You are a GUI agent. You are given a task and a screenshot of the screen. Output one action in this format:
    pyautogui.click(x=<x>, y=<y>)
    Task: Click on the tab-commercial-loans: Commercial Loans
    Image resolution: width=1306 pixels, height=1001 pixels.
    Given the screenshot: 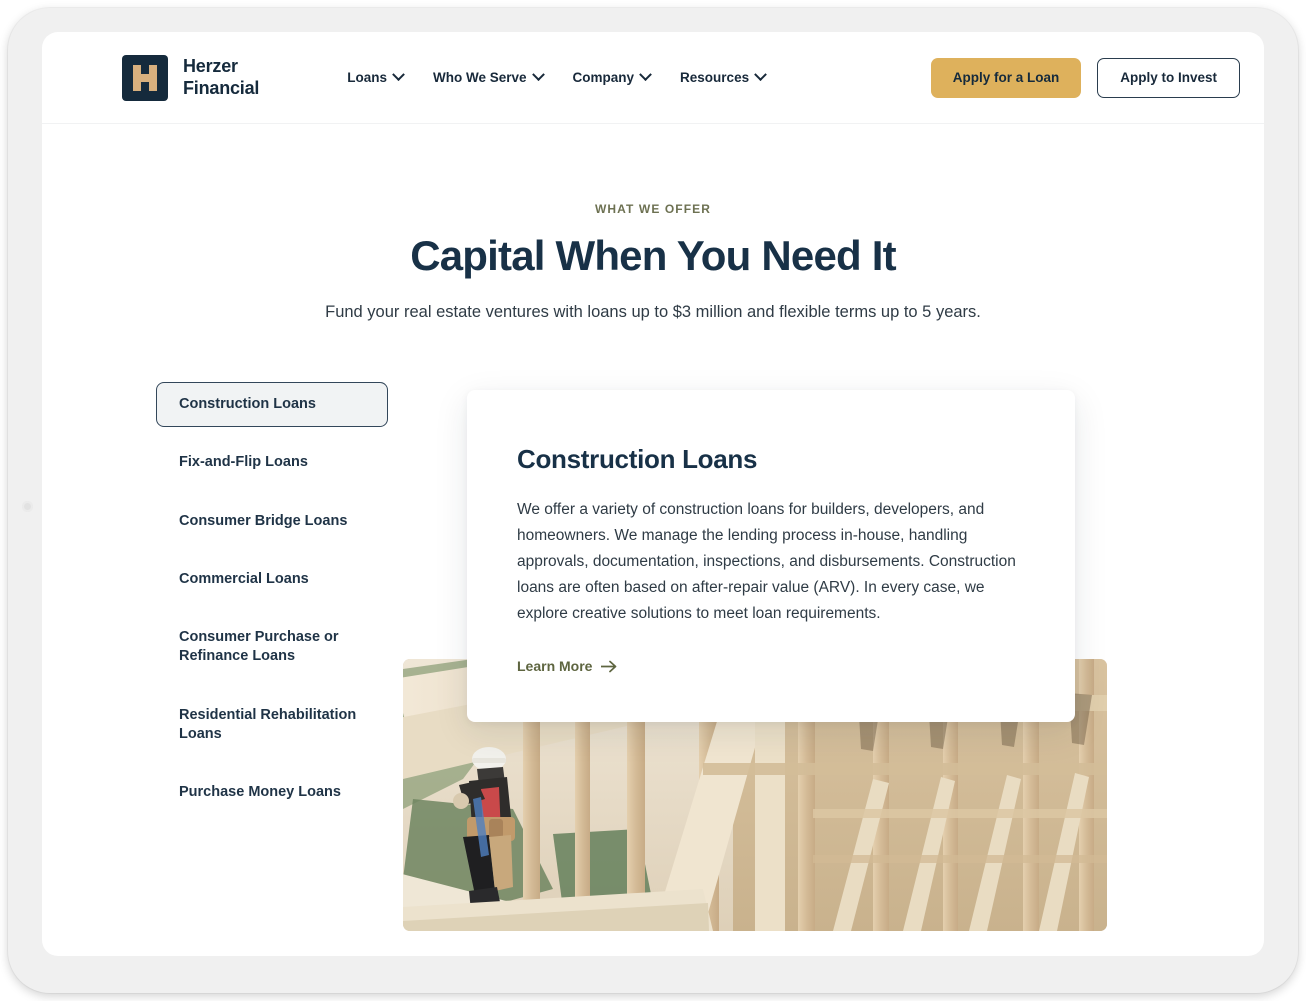 What is the action you would take?
    pyautogui.click(x=272, y=579)
    